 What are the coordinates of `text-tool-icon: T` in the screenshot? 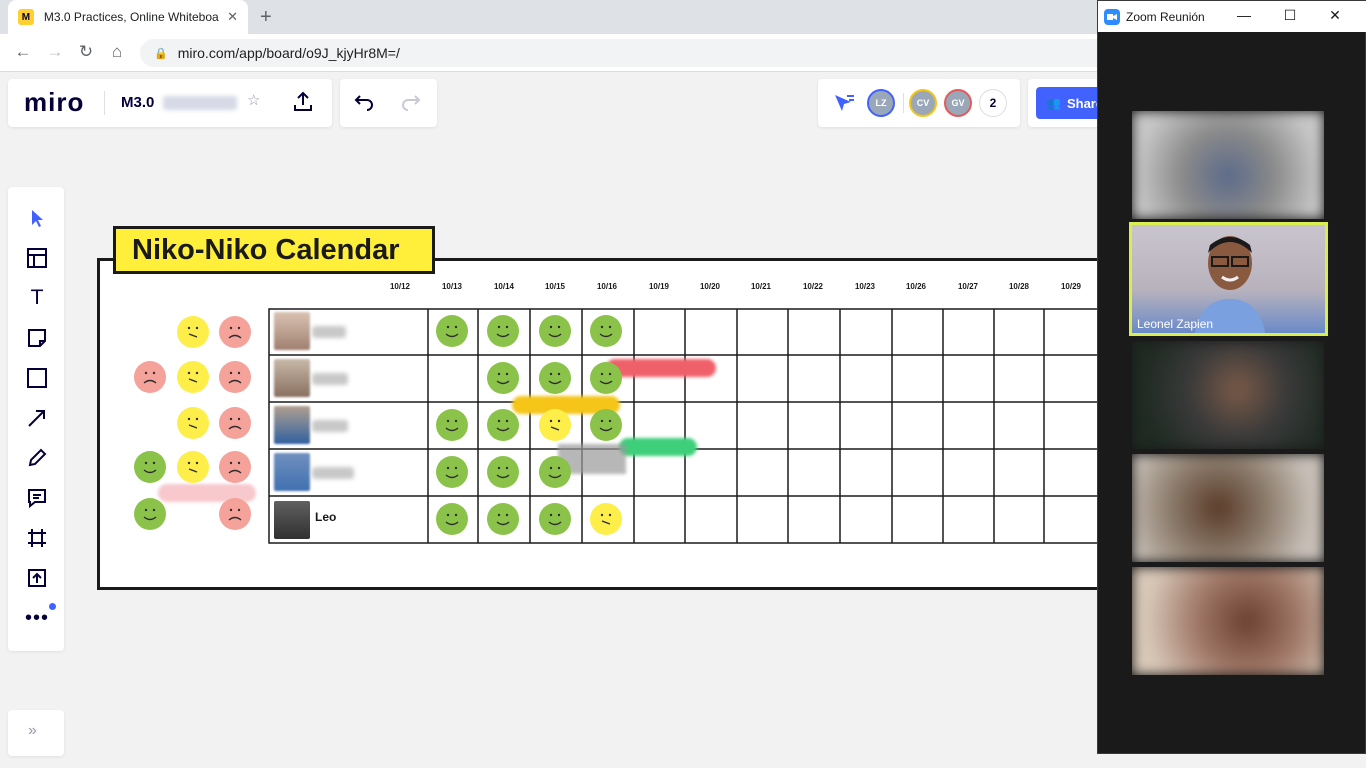 It's located at (37, 297).